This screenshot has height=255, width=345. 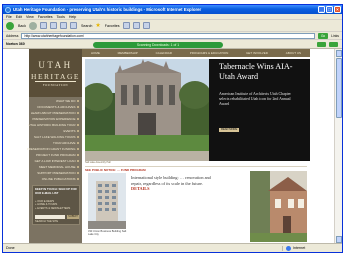 What do you see at coordinates (55, 119) in the screenshot?
I see `leftnav-item: PRESERVATION EXPERIENCE` at bounding box center [55, 119].